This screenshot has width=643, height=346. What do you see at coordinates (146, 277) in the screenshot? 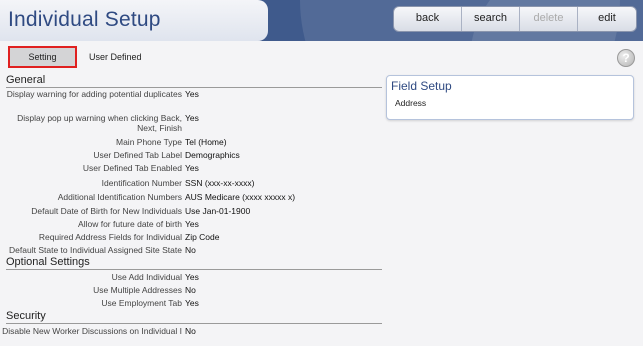
I see `setting-label: Use Add Individual` at bounding box center [146, 277].